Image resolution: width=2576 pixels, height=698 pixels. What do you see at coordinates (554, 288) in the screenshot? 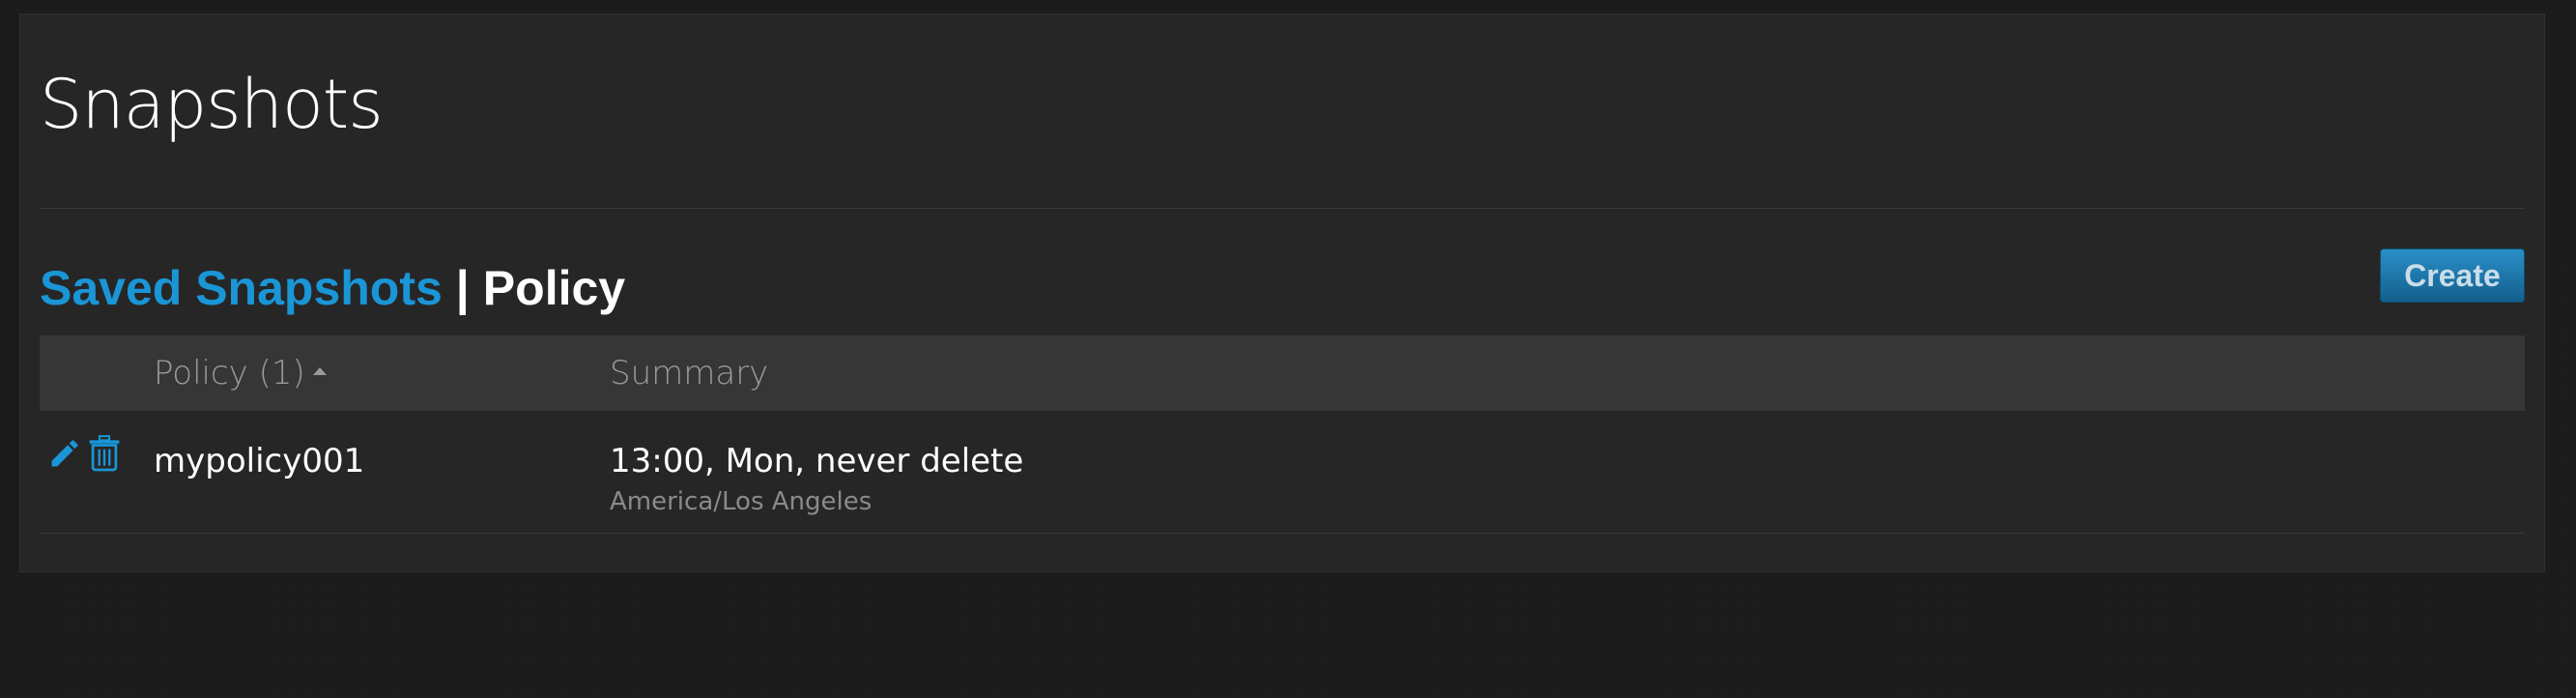
I see `policy-heading: Policy` at bounding box center [554, 288].